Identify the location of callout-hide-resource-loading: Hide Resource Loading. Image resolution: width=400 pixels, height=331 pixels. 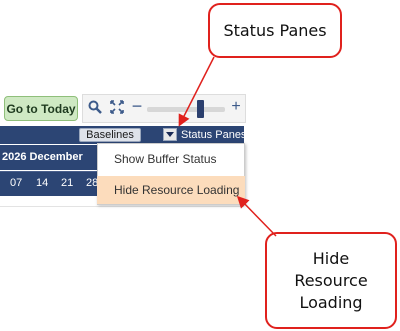
(331, 280).